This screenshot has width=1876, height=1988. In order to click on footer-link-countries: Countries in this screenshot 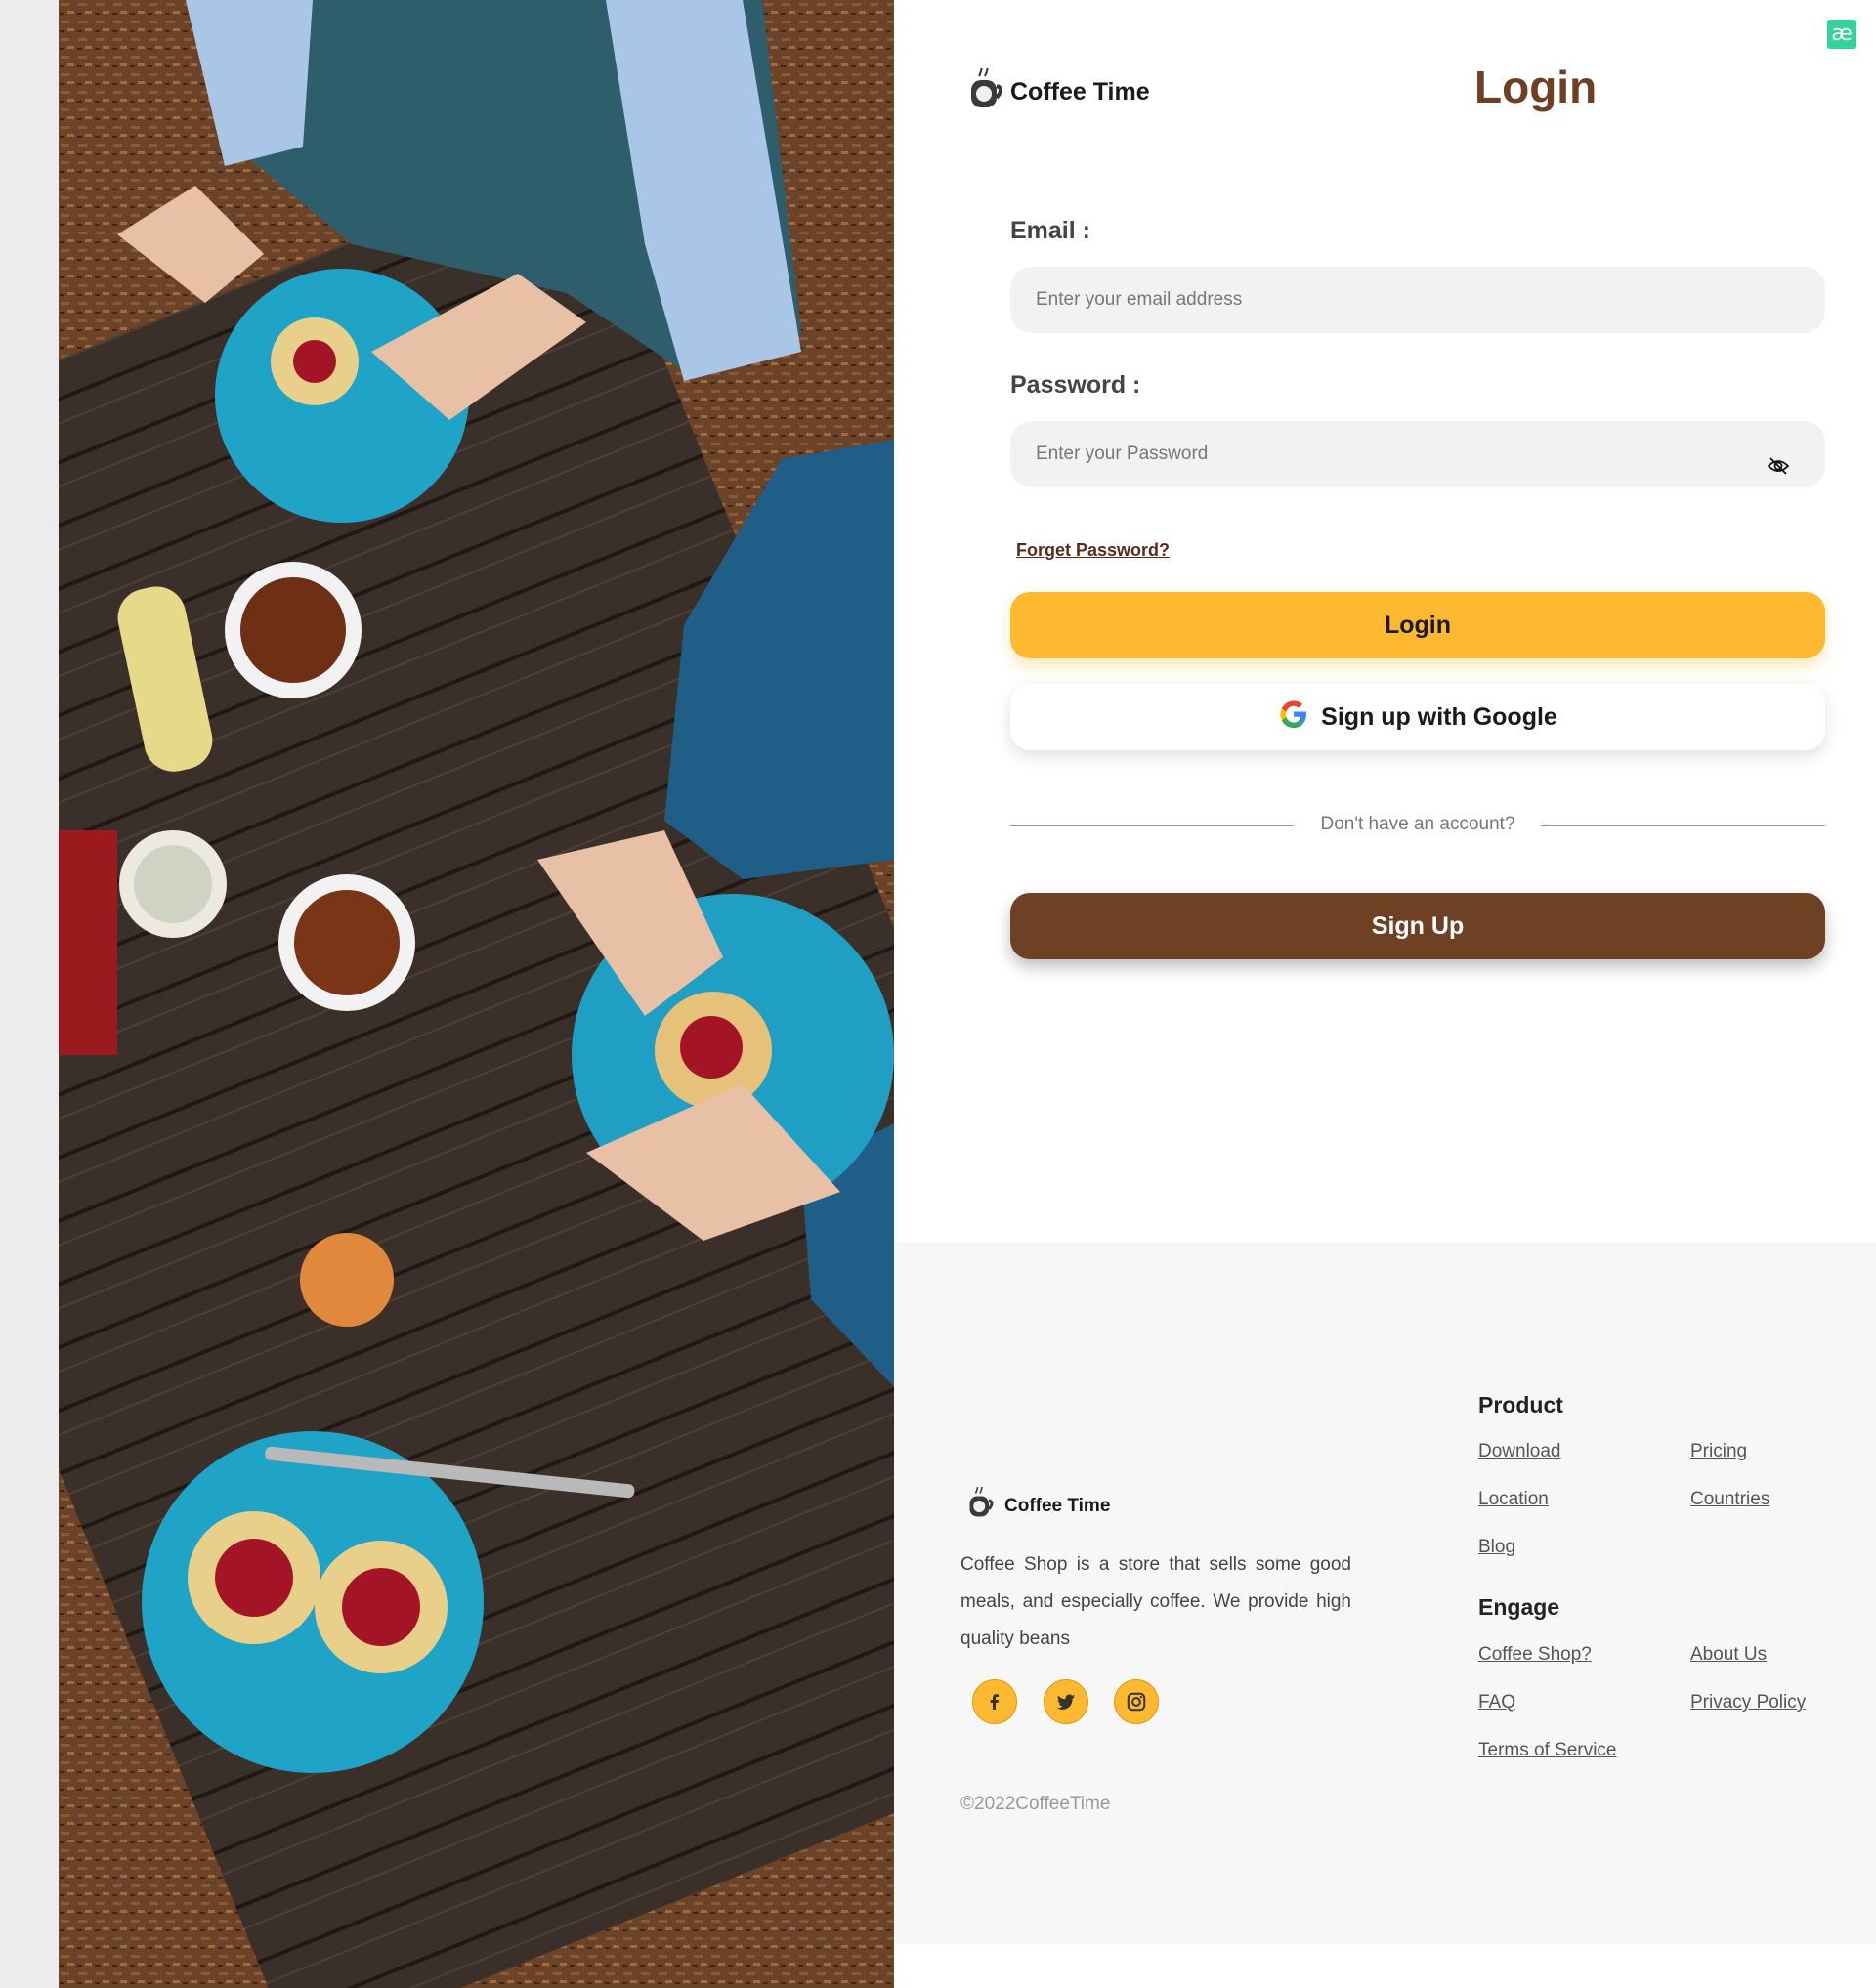, I will do `click(1729, 1499)`.